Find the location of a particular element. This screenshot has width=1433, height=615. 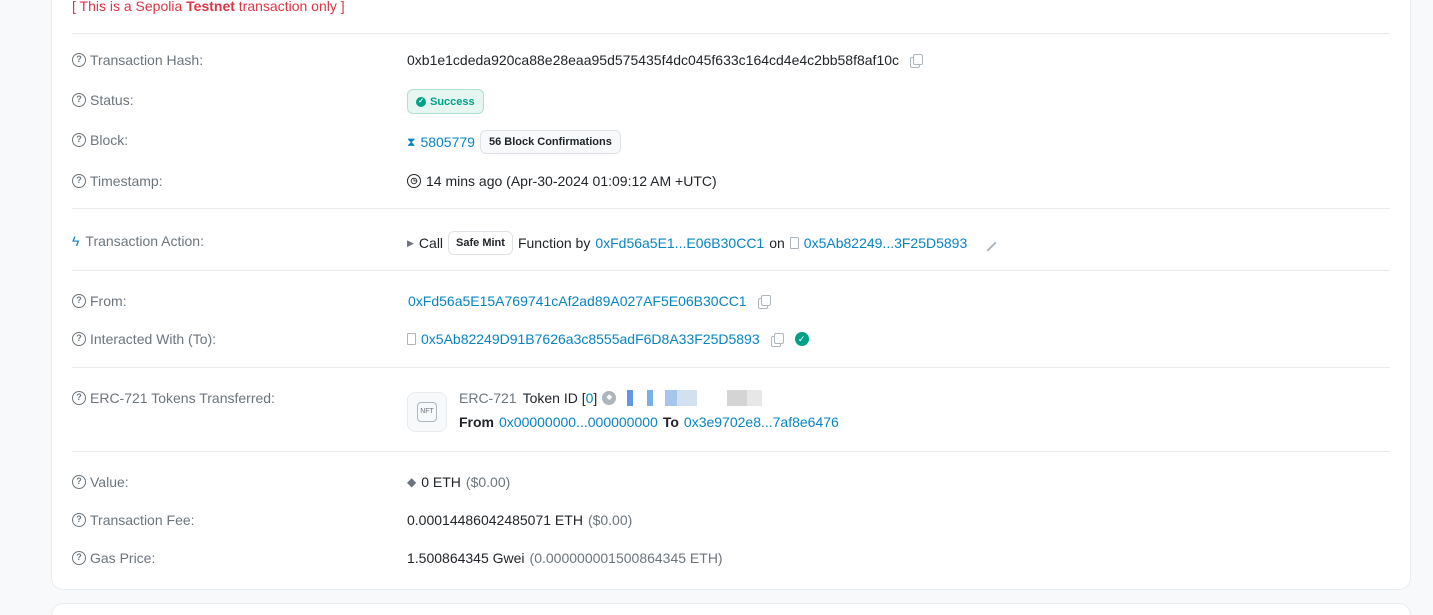

clock-icon: ◷ is located at coordinates (414, 181).